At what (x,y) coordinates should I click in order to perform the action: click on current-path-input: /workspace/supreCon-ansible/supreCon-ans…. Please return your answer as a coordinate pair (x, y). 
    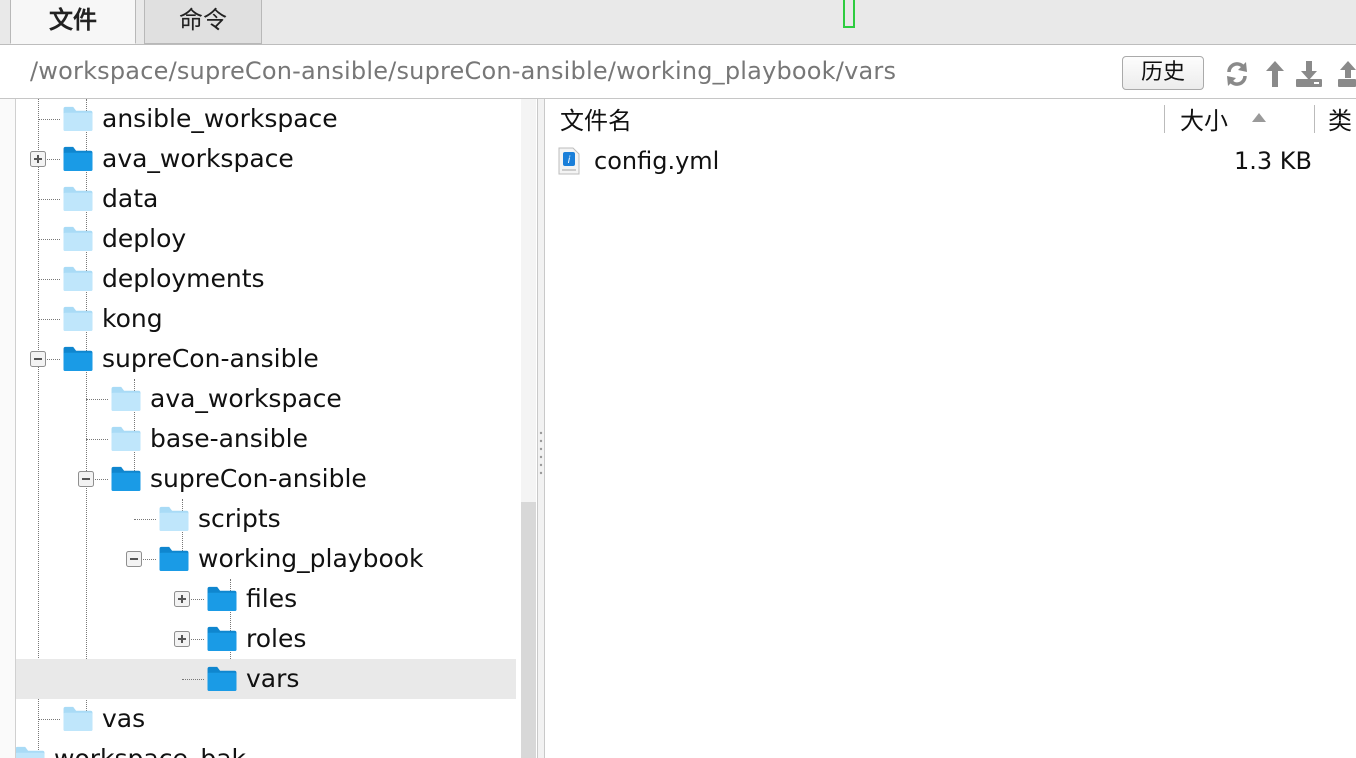
    Looking at the image, I should click on (463, 71).